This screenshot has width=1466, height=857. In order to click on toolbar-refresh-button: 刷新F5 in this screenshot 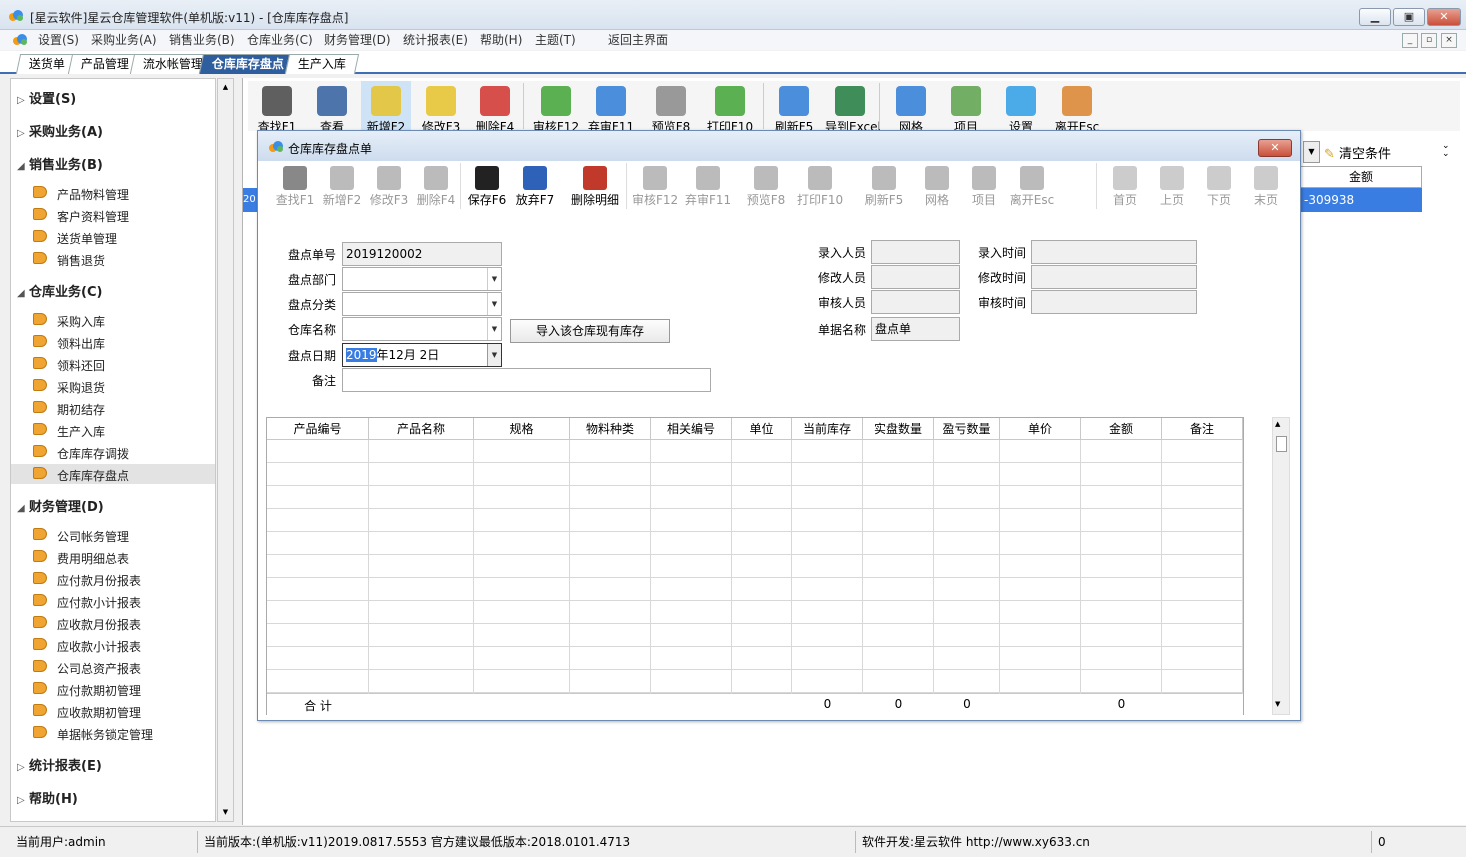, I will do `click(794, 107)`.